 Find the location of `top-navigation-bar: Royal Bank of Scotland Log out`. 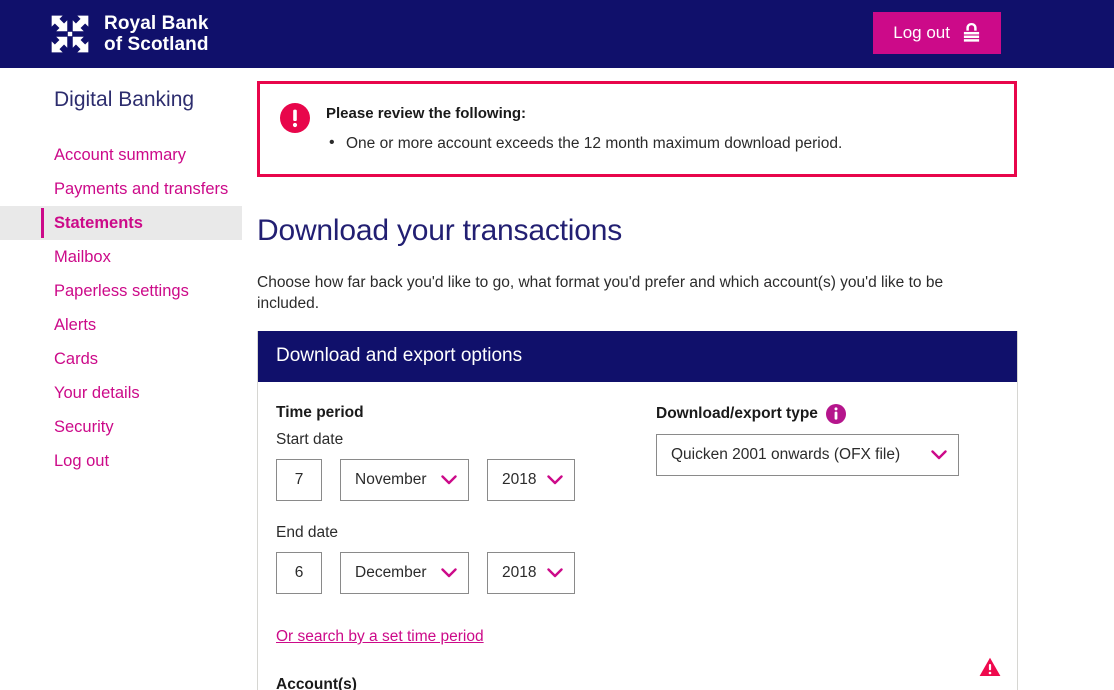

top-navigation-bar: Royal Bank of Scotland Log out is located at coordinates (557, 34).